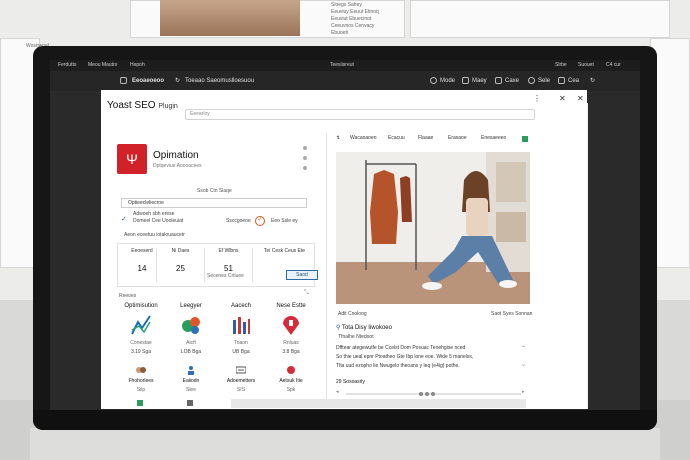 The image size is (690, 460). Describe the element at coordinates (241, 370) in the screenshot. I see `keyboard-icon` at that location.